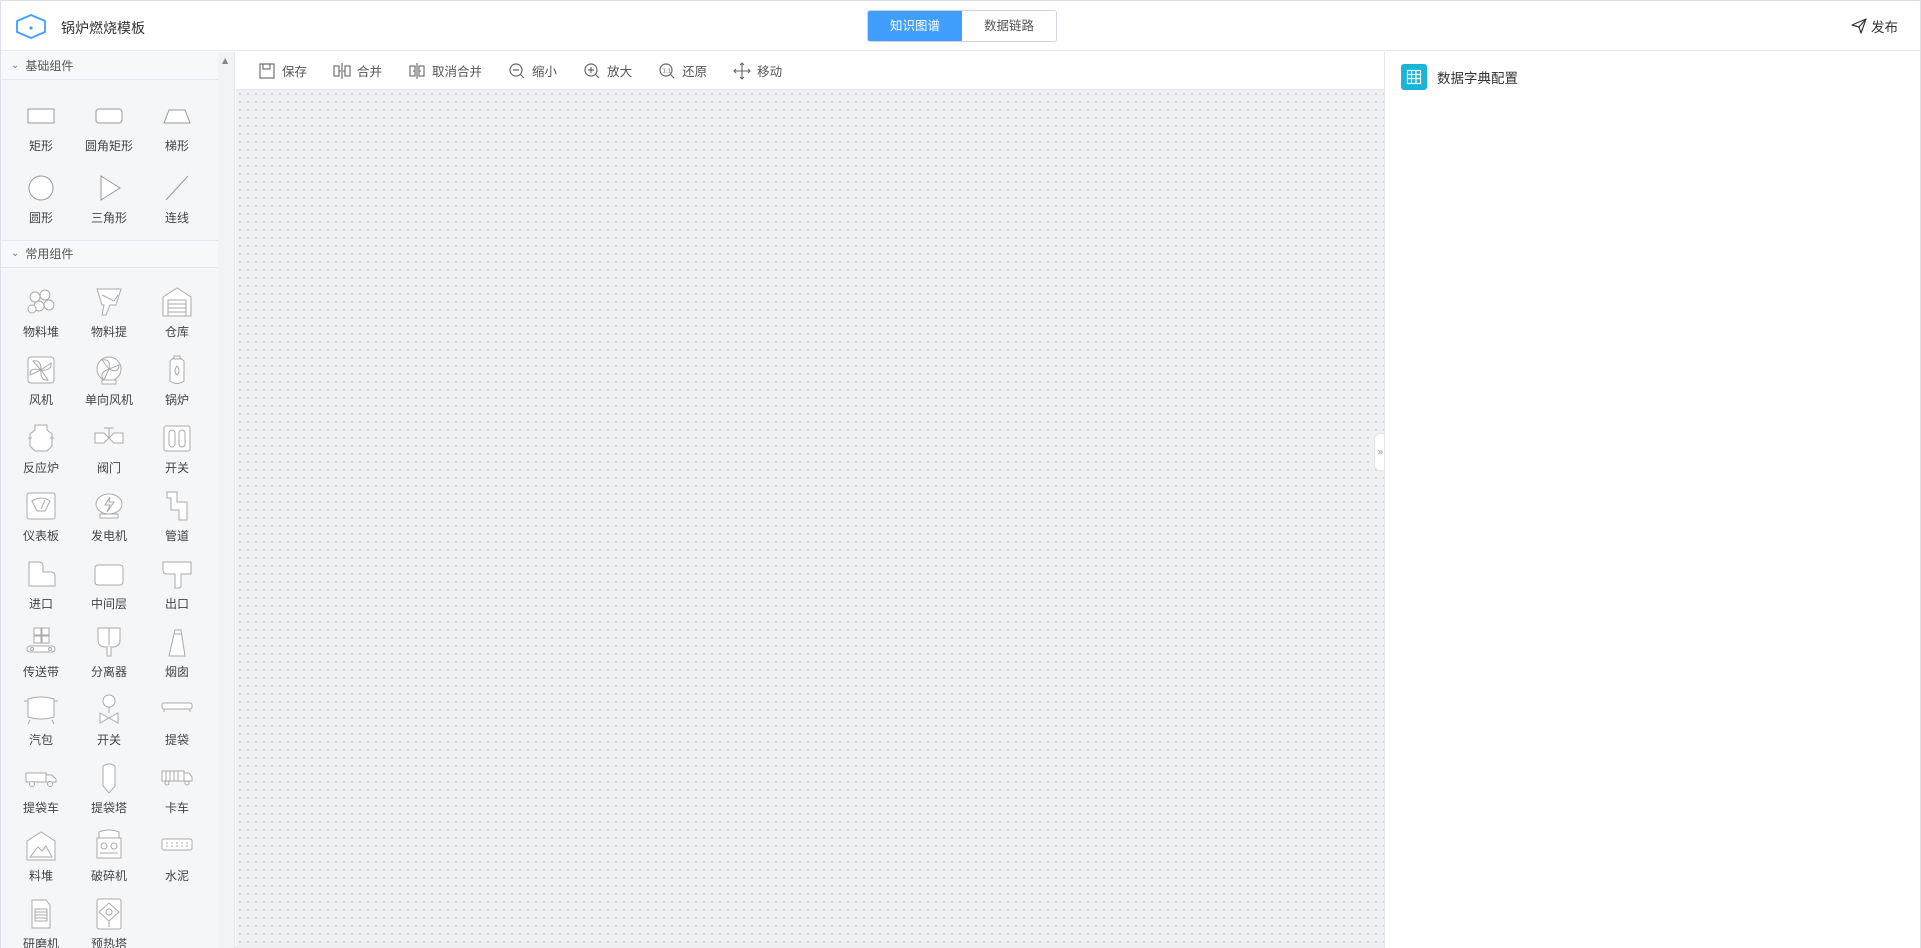 The width and height of the screenshot is (1921, 948). What do you see at coordinates (40, 875) in the screenshot?
I see `component-label: 料堆` at bounding box center [40, 875].